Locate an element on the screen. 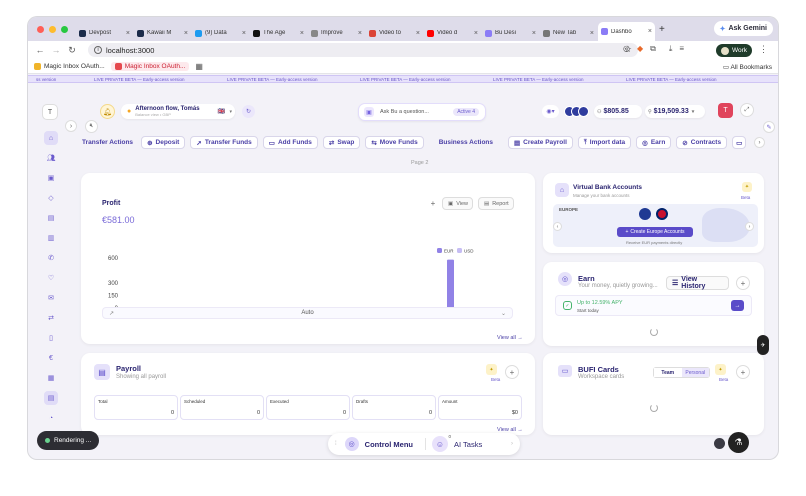  tab-0: Devpost × is located at coordinates (104, 33).